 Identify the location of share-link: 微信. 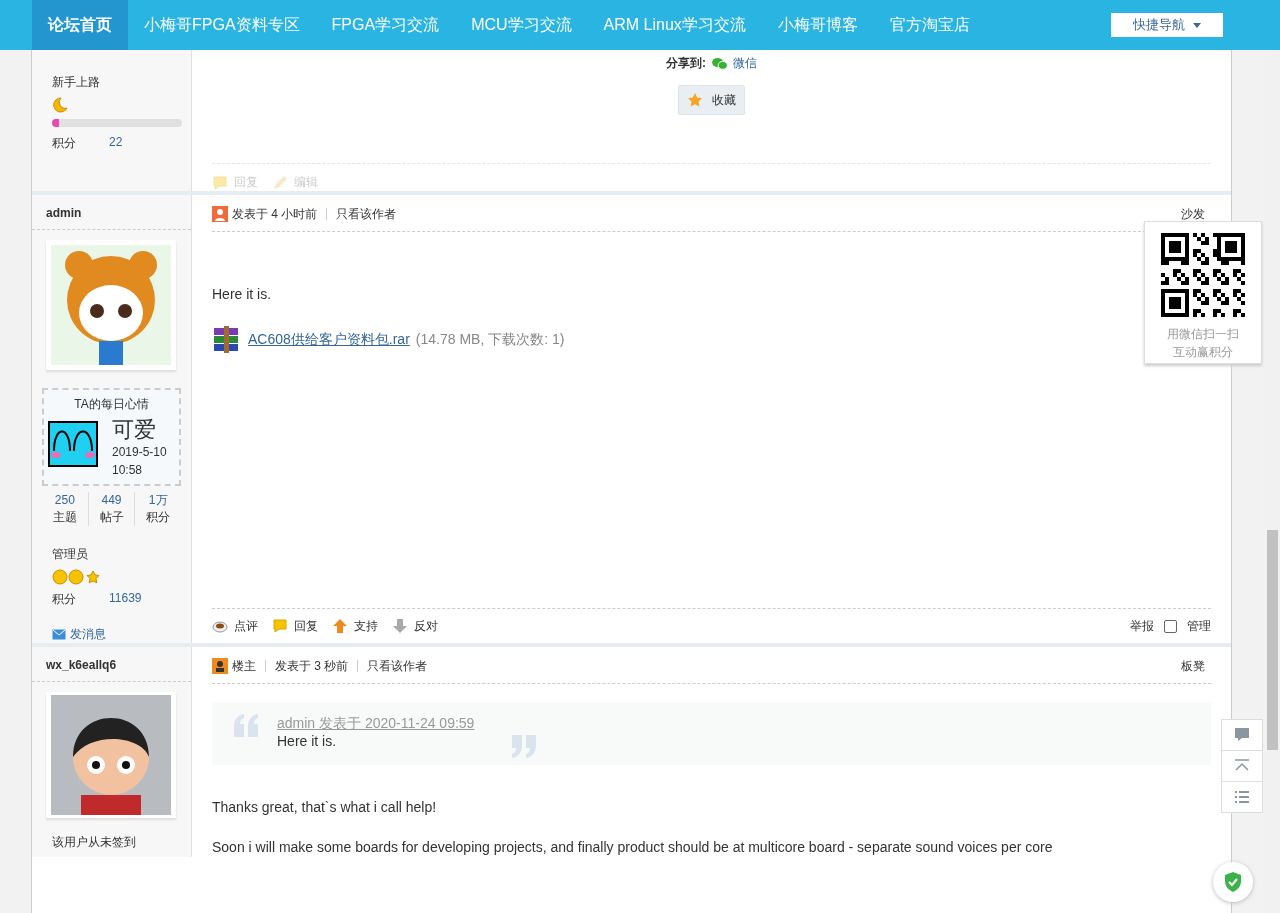
(745, 63).